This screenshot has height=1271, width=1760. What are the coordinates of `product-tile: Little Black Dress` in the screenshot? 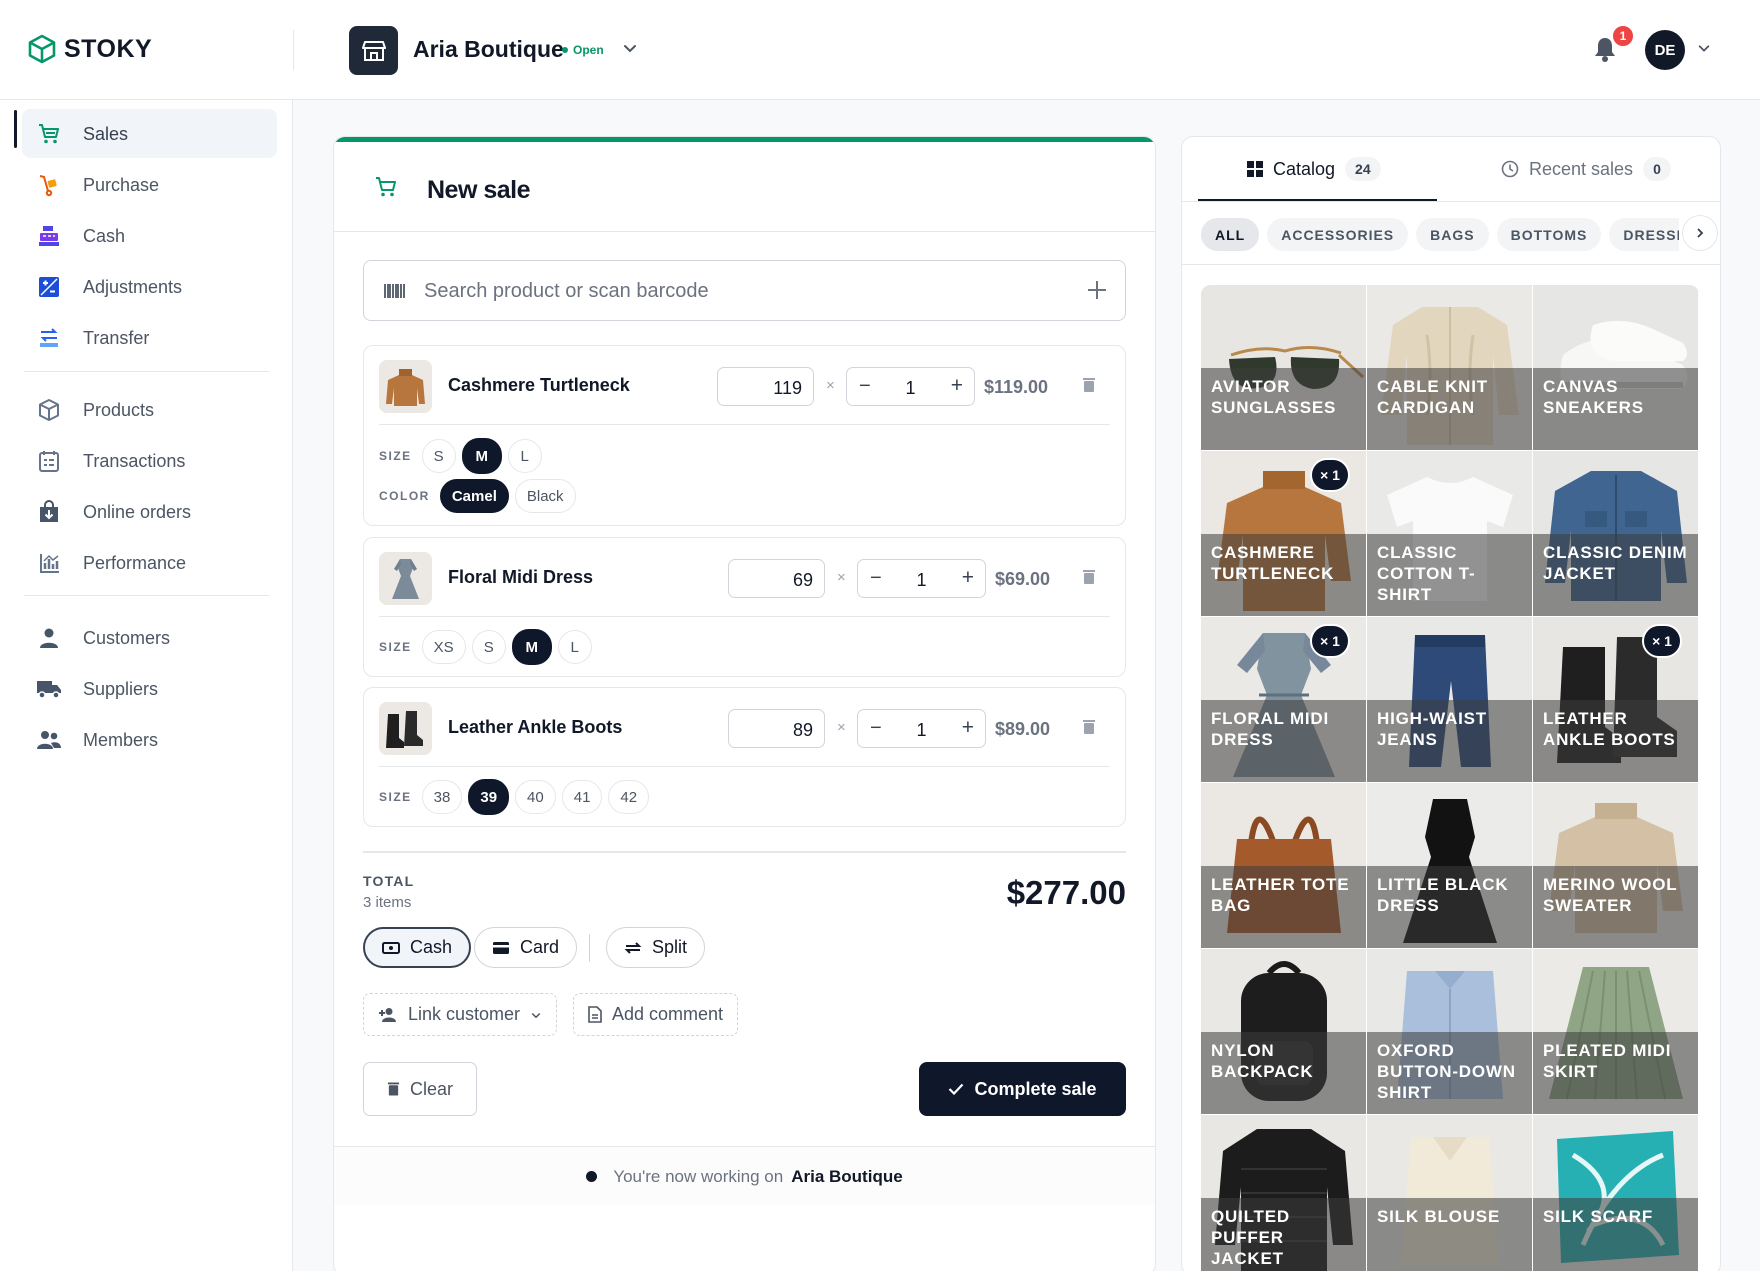 It's located at (1450, 866).